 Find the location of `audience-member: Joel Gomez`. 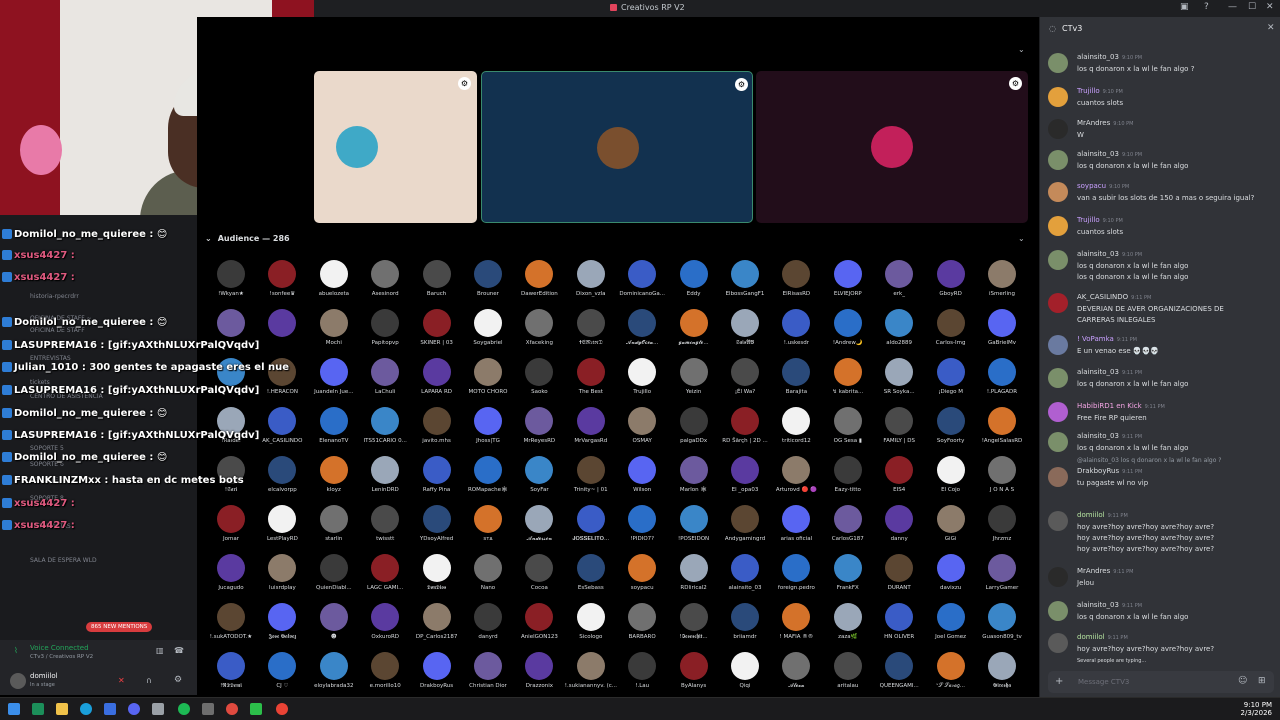

audience-member: Joel Gomez is located at coordinates (951, 622).